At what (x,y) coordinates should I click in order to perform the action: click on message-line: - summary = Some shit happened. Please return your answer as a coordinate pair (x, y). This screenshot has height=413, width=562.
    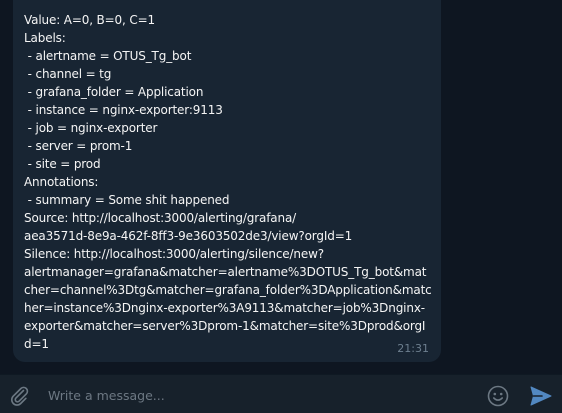
    Looking at the image, I should click on (127, 200).